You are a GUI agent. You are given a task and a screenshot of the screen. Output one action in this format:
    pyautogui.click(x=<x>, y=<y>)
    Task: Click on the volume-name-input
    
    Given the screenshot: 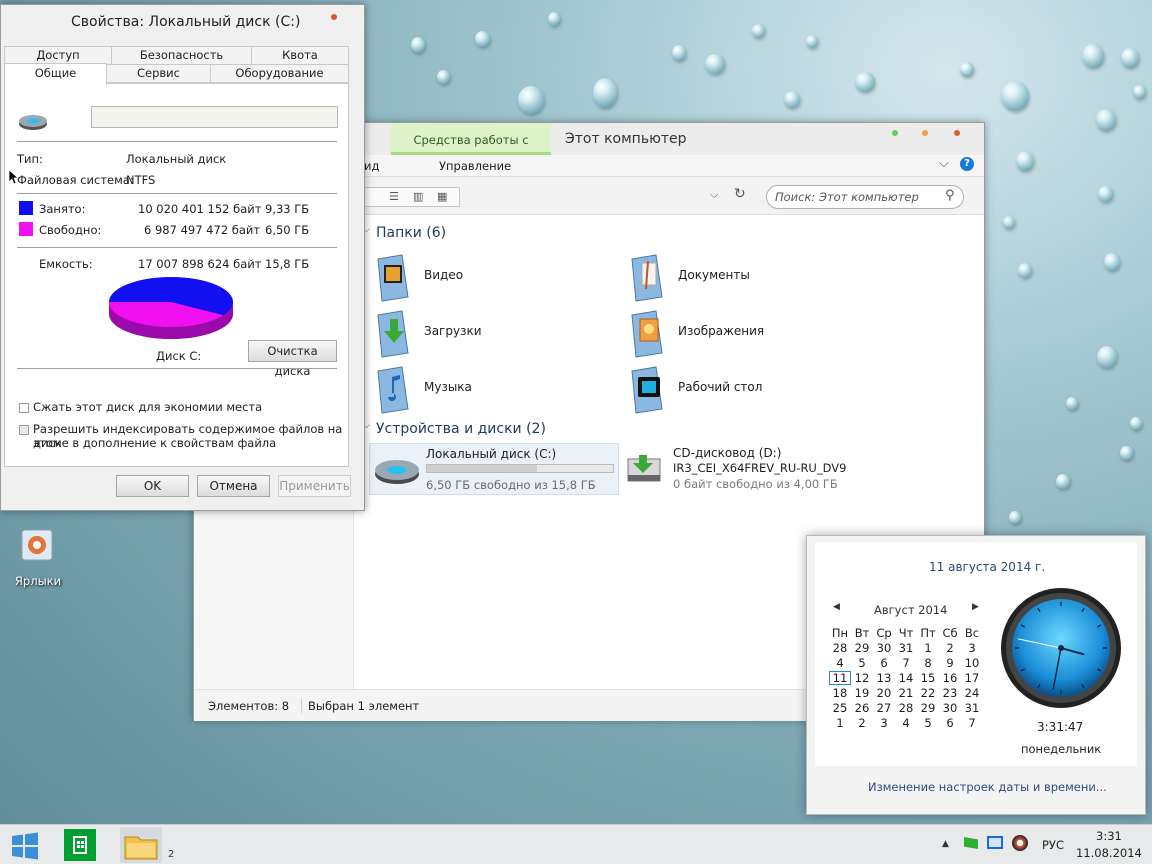 What is the action you would take?
    pyautogui.click(x=214, y=117)
    